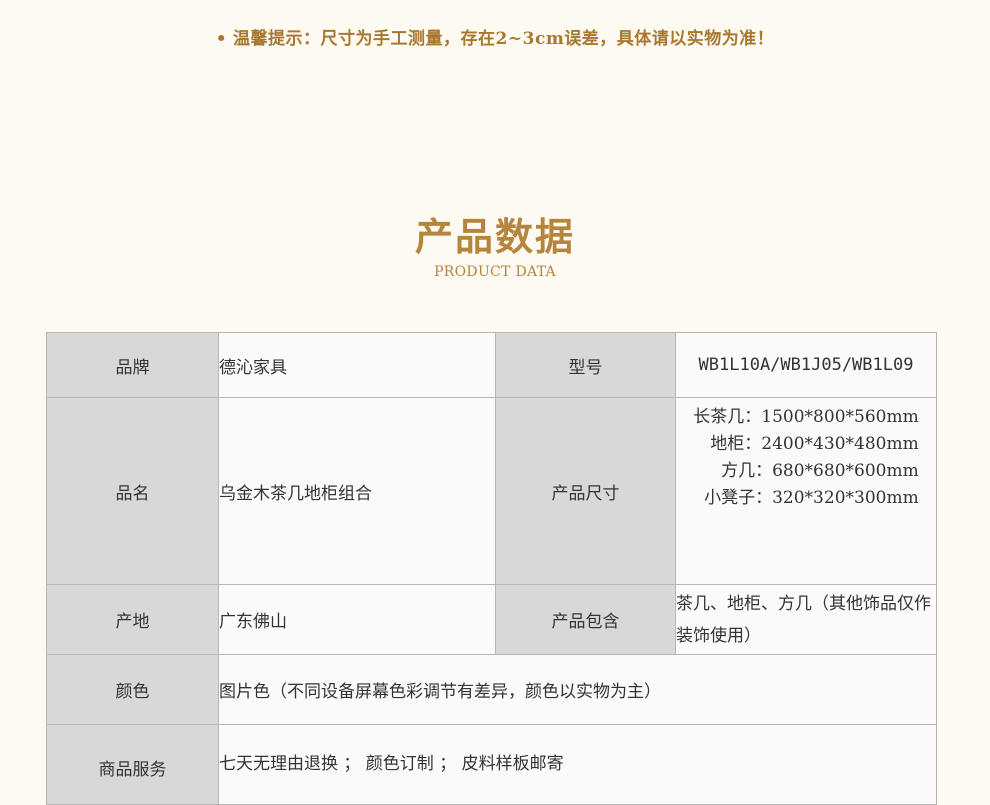 This screenshot has width=990, height=805. Describe the element at coordinates (504, 39) in the screenshot. I see `notice-text: 温馨提示：尺寸为手工测量，存在2~3cm误差，具体请以实物为准！` at that location.